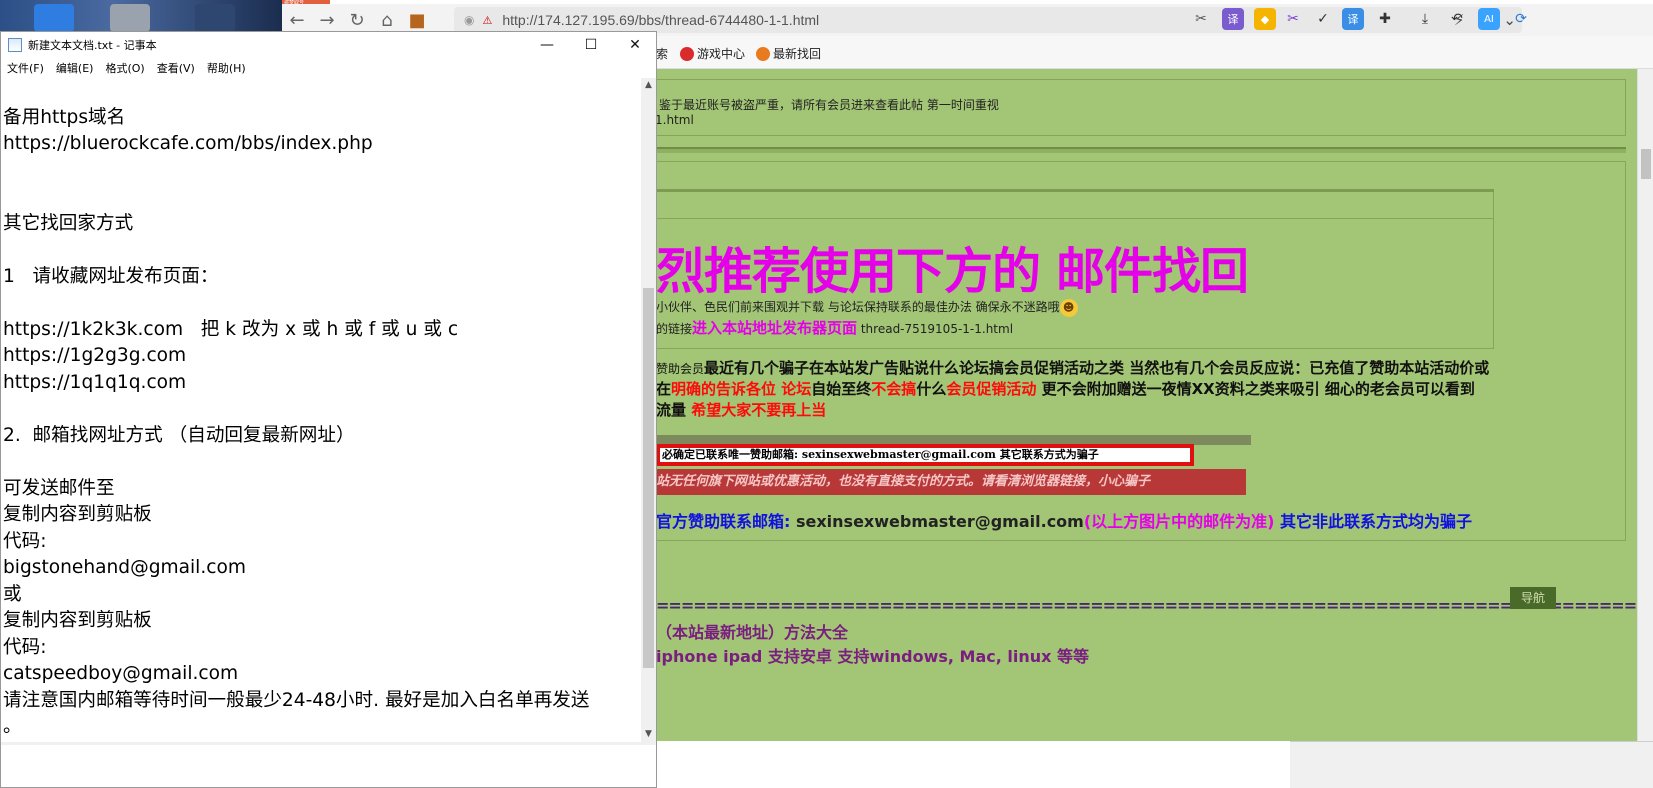 This screenshot has height=788, width=1653. Describe the element at coordinates (328, 68) in the screenshot. I see `notepad-menubar: 文件(F) 编辑(E) 格式(O) 查看(V) 帮助(H)` at that location.